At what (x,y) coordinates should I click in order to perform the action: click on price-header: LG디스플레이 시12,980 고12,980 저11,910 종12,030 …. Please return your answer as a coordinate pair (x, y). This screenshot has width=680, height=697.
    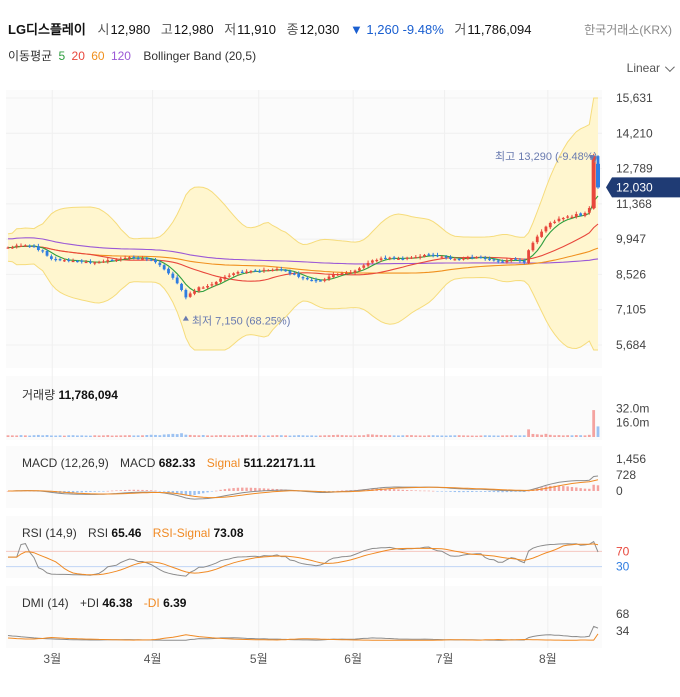
    Looking at the image, I should click on (273, 28).